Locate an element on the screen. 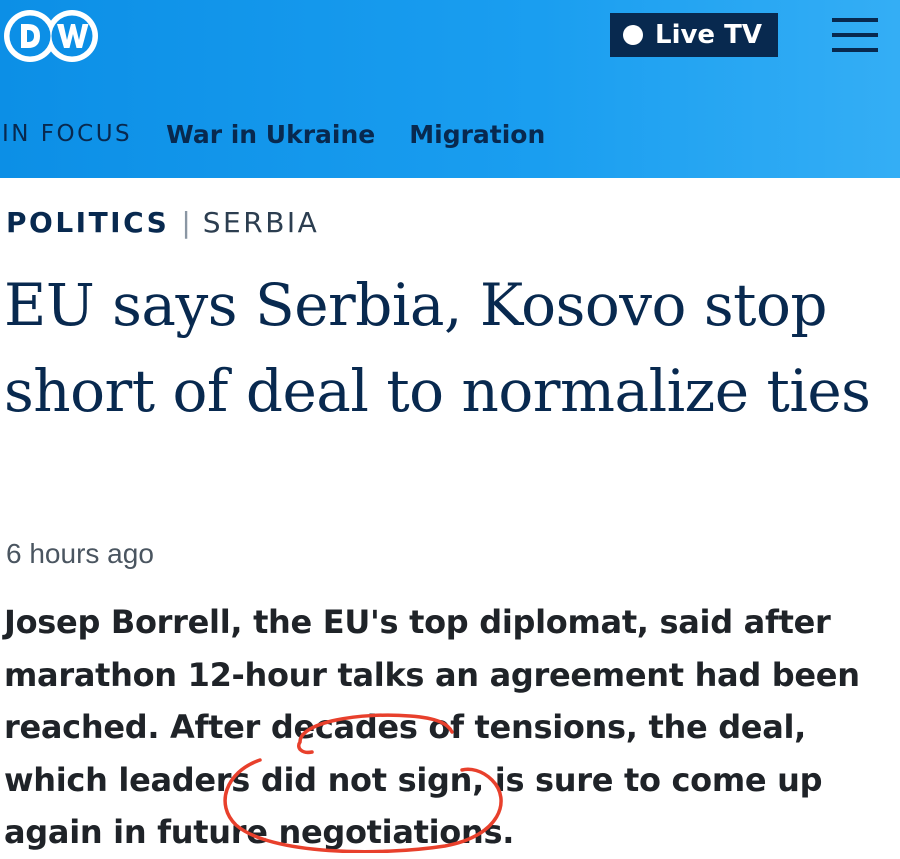 Image resolution: width=900 pixels, height=859 pixels. category-politics-link: POLITICS is located at coordinates (87, 222).